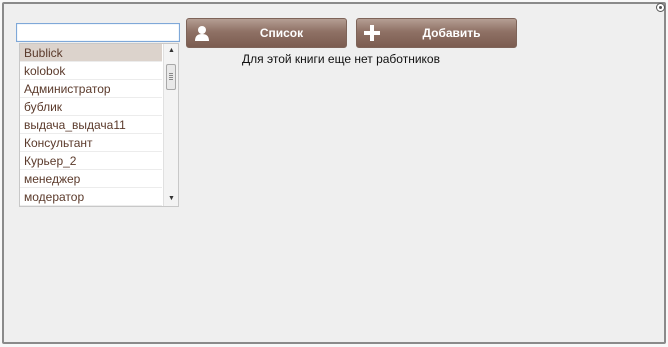 This screenshot has width=668, height=347. What do you see at coordinates (281, 33) in the screenshot?
I see `list-button-label: Список` at bounding box center [281, 33].